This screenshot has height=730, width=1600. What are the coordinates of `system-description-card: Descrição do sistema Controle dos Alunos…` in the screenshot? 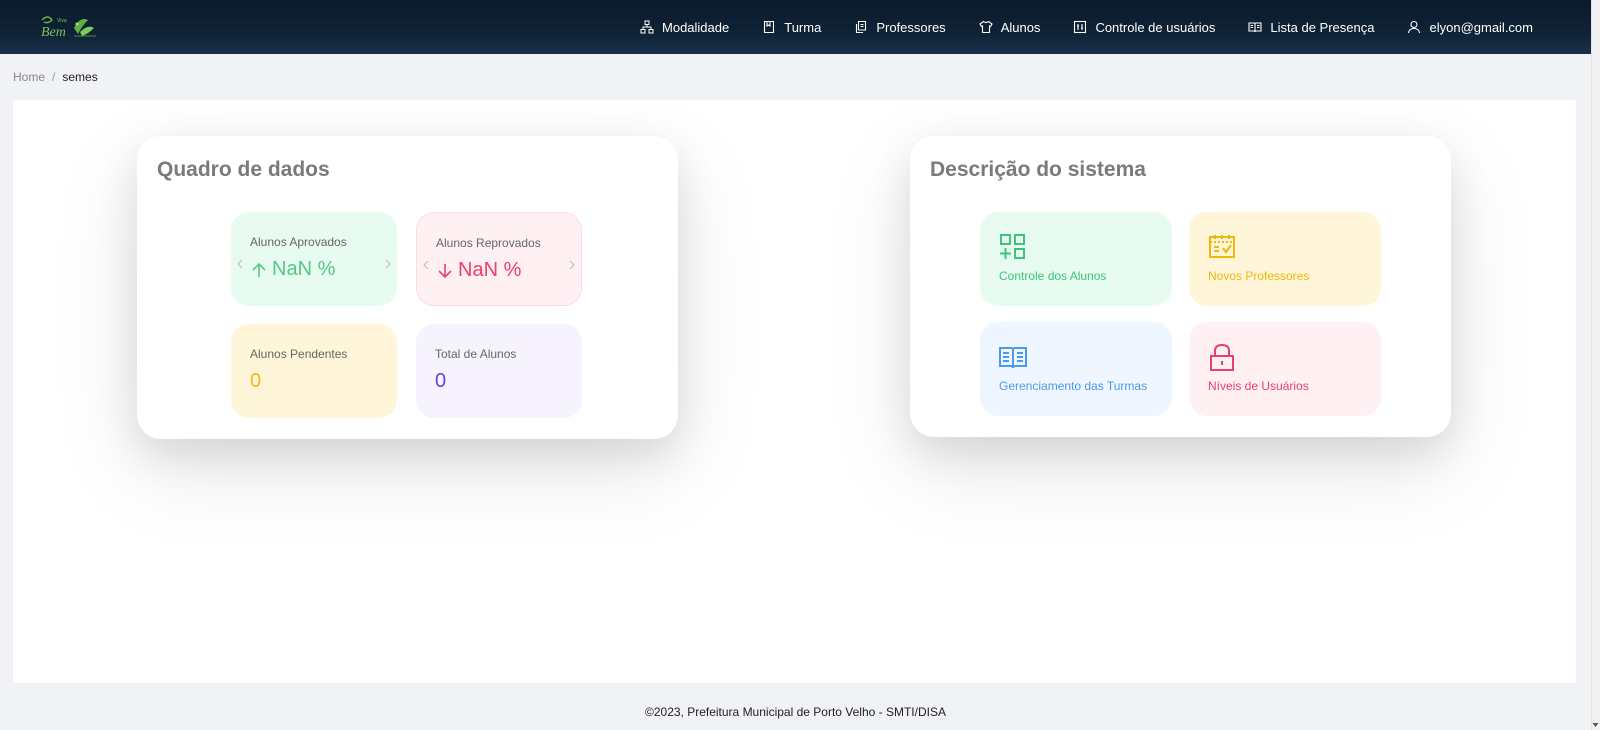 It's located at (1180, 286).